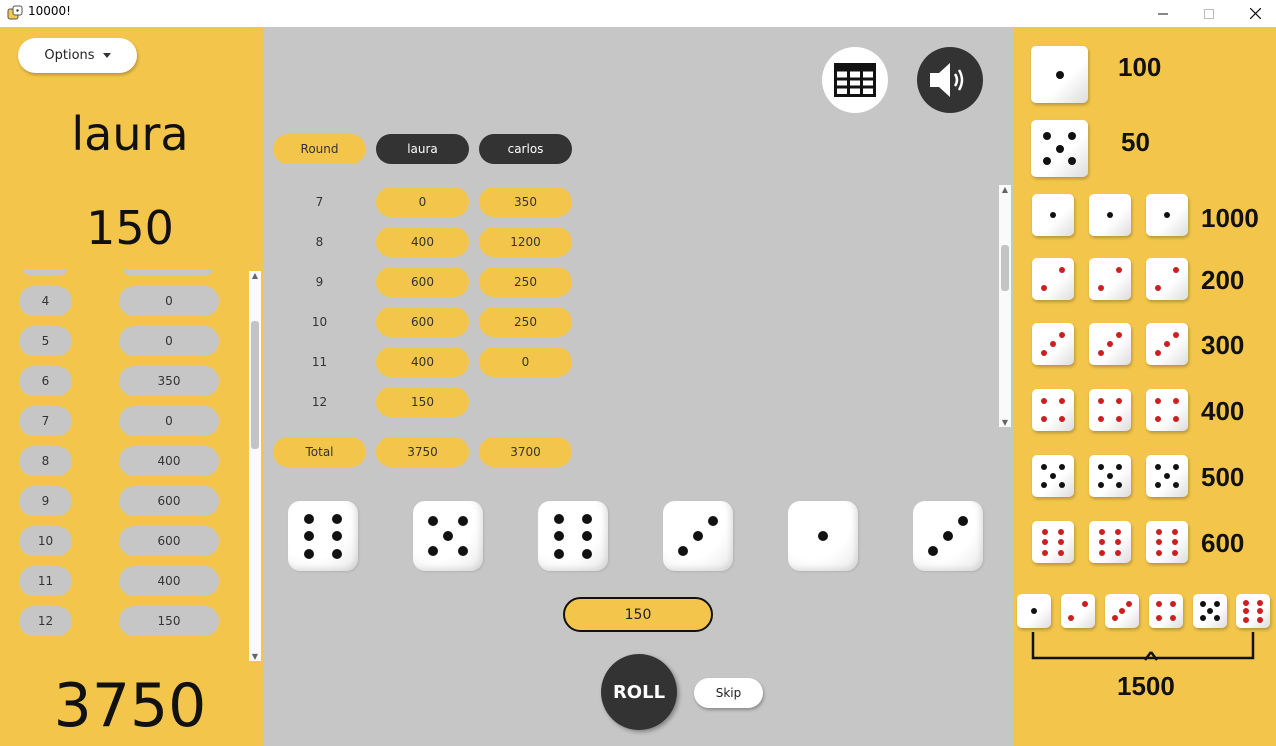 This screenshot has width=1276, height=746. I want to click on scoreboard-cell-carlos: 250, so click(525, 282).